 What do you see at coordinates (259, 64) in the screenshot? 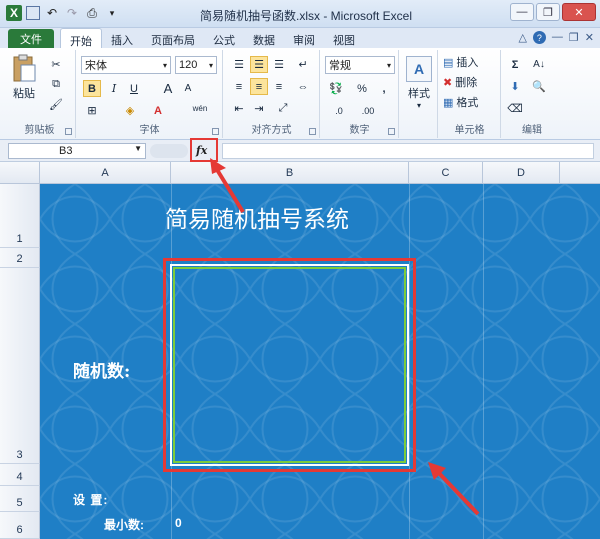
I see `align-middle-icon: ☰` at bounding box center [259, 64].